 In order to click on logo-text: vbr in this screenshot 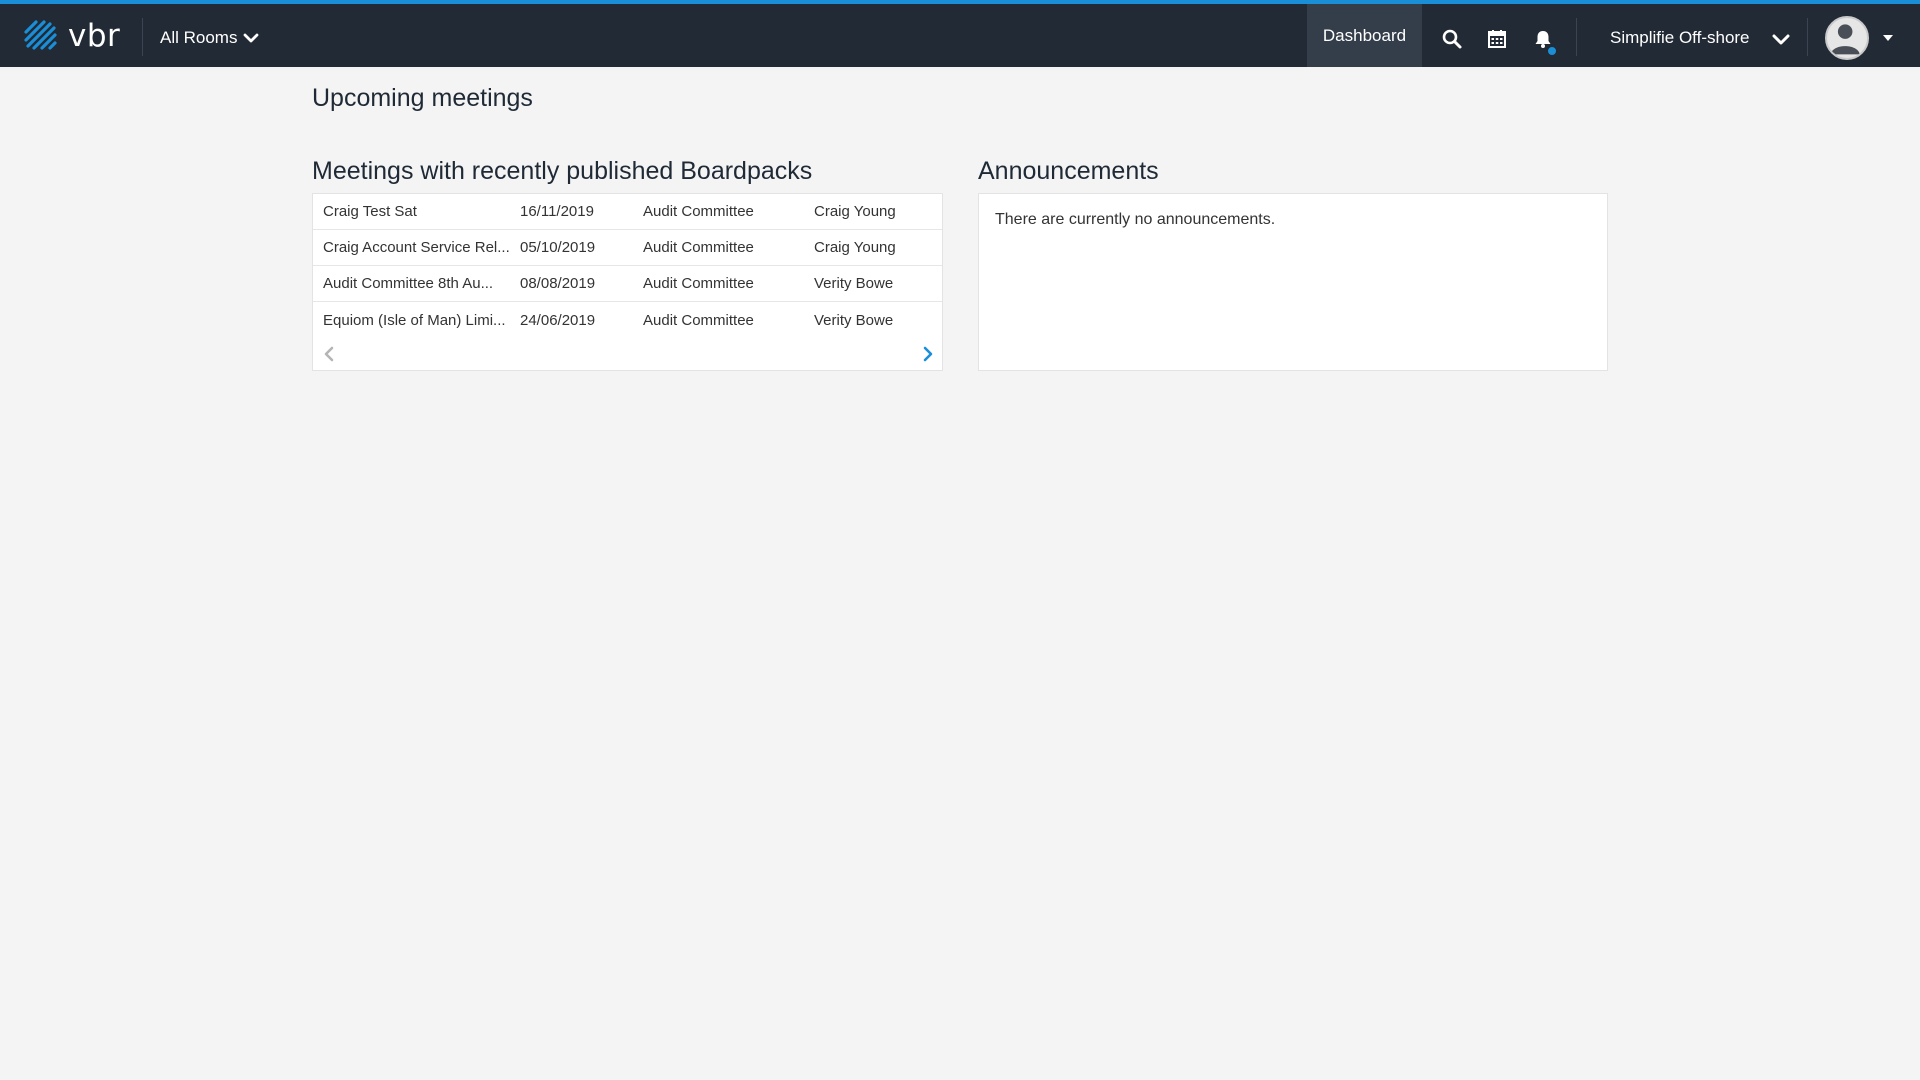, I will do `click(94, 35)`.